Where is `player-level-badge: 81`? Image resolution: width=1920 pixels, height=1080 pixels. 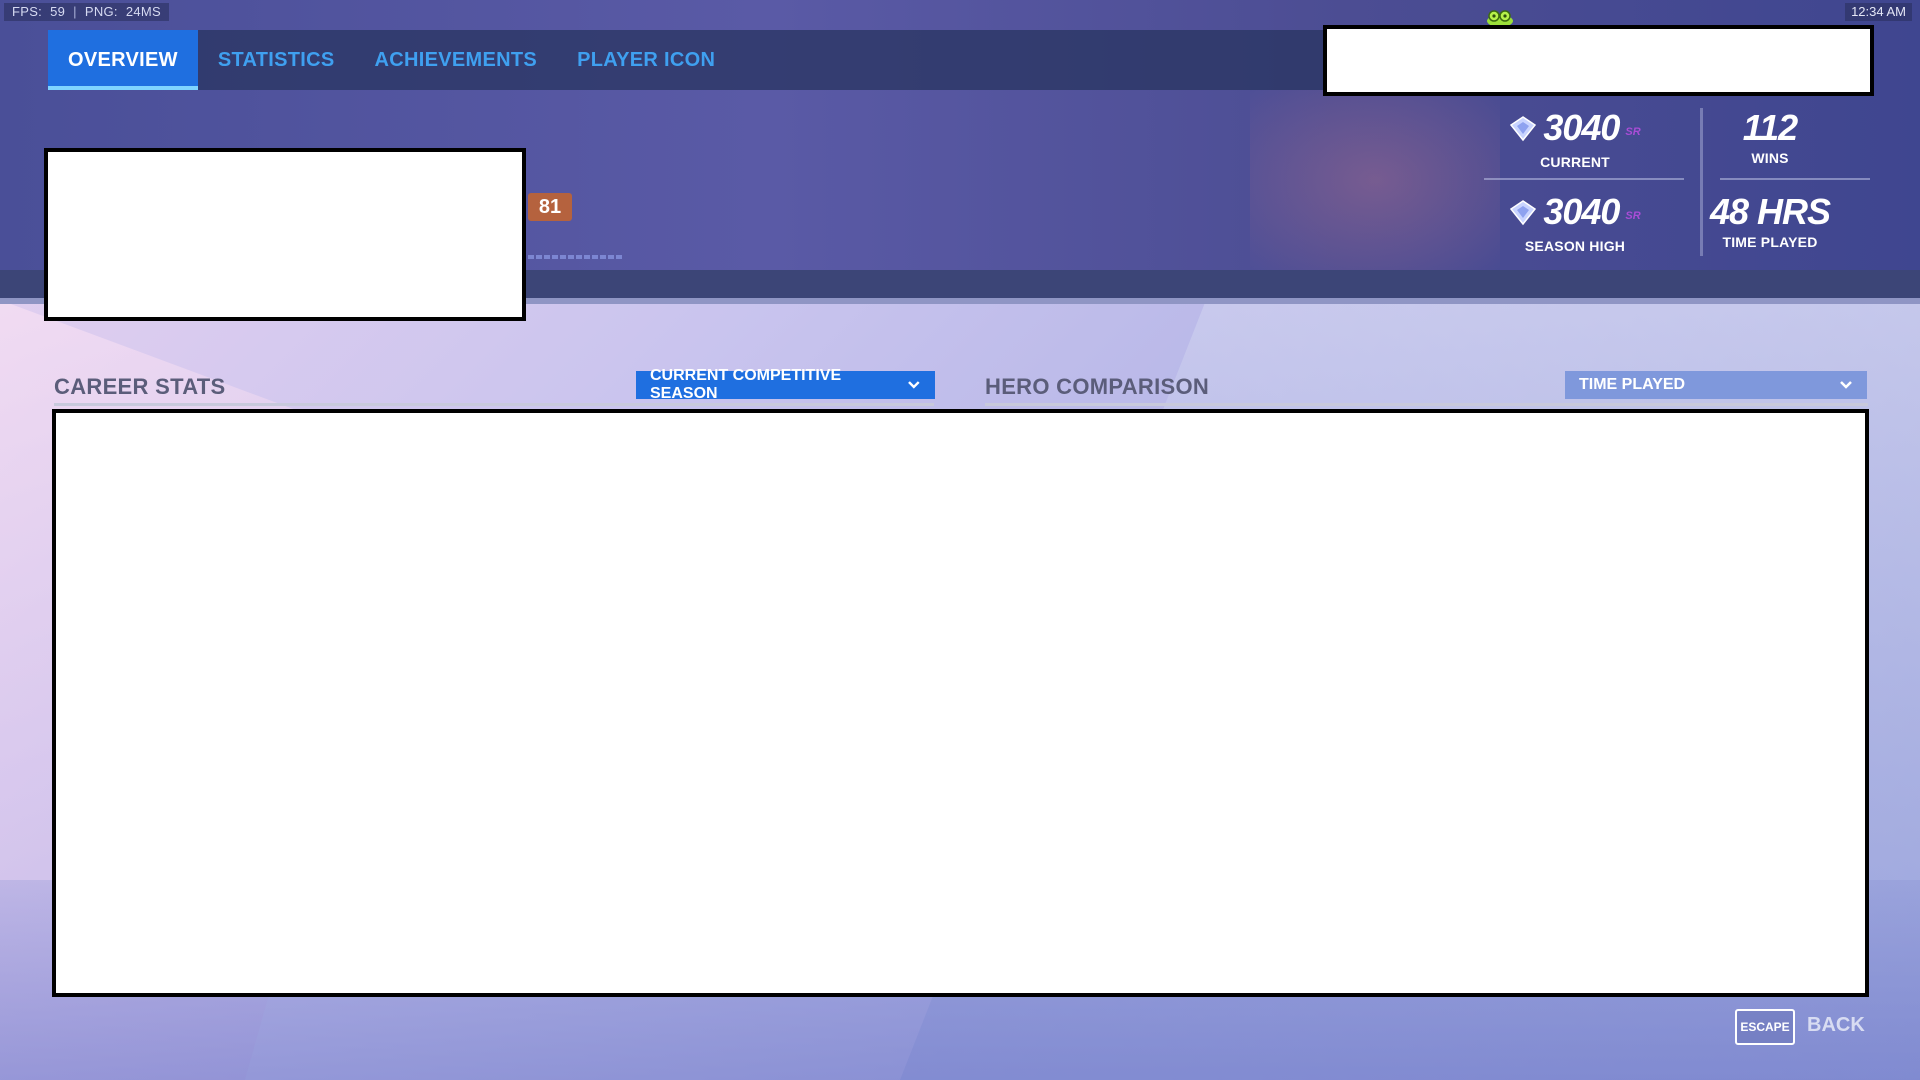 player-level-badge: 81 is located at coordinates (550, 207).